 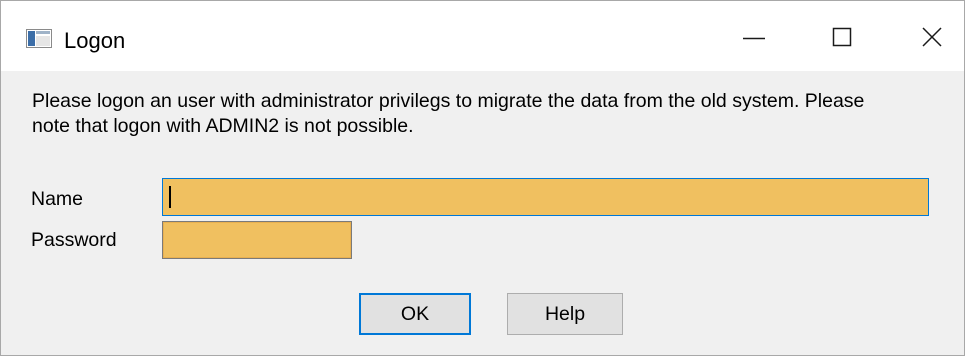 What do you see at coordinates (415, 314) in the screenshot?
I see `ok-button: OK` at bounding box center [415, 314].